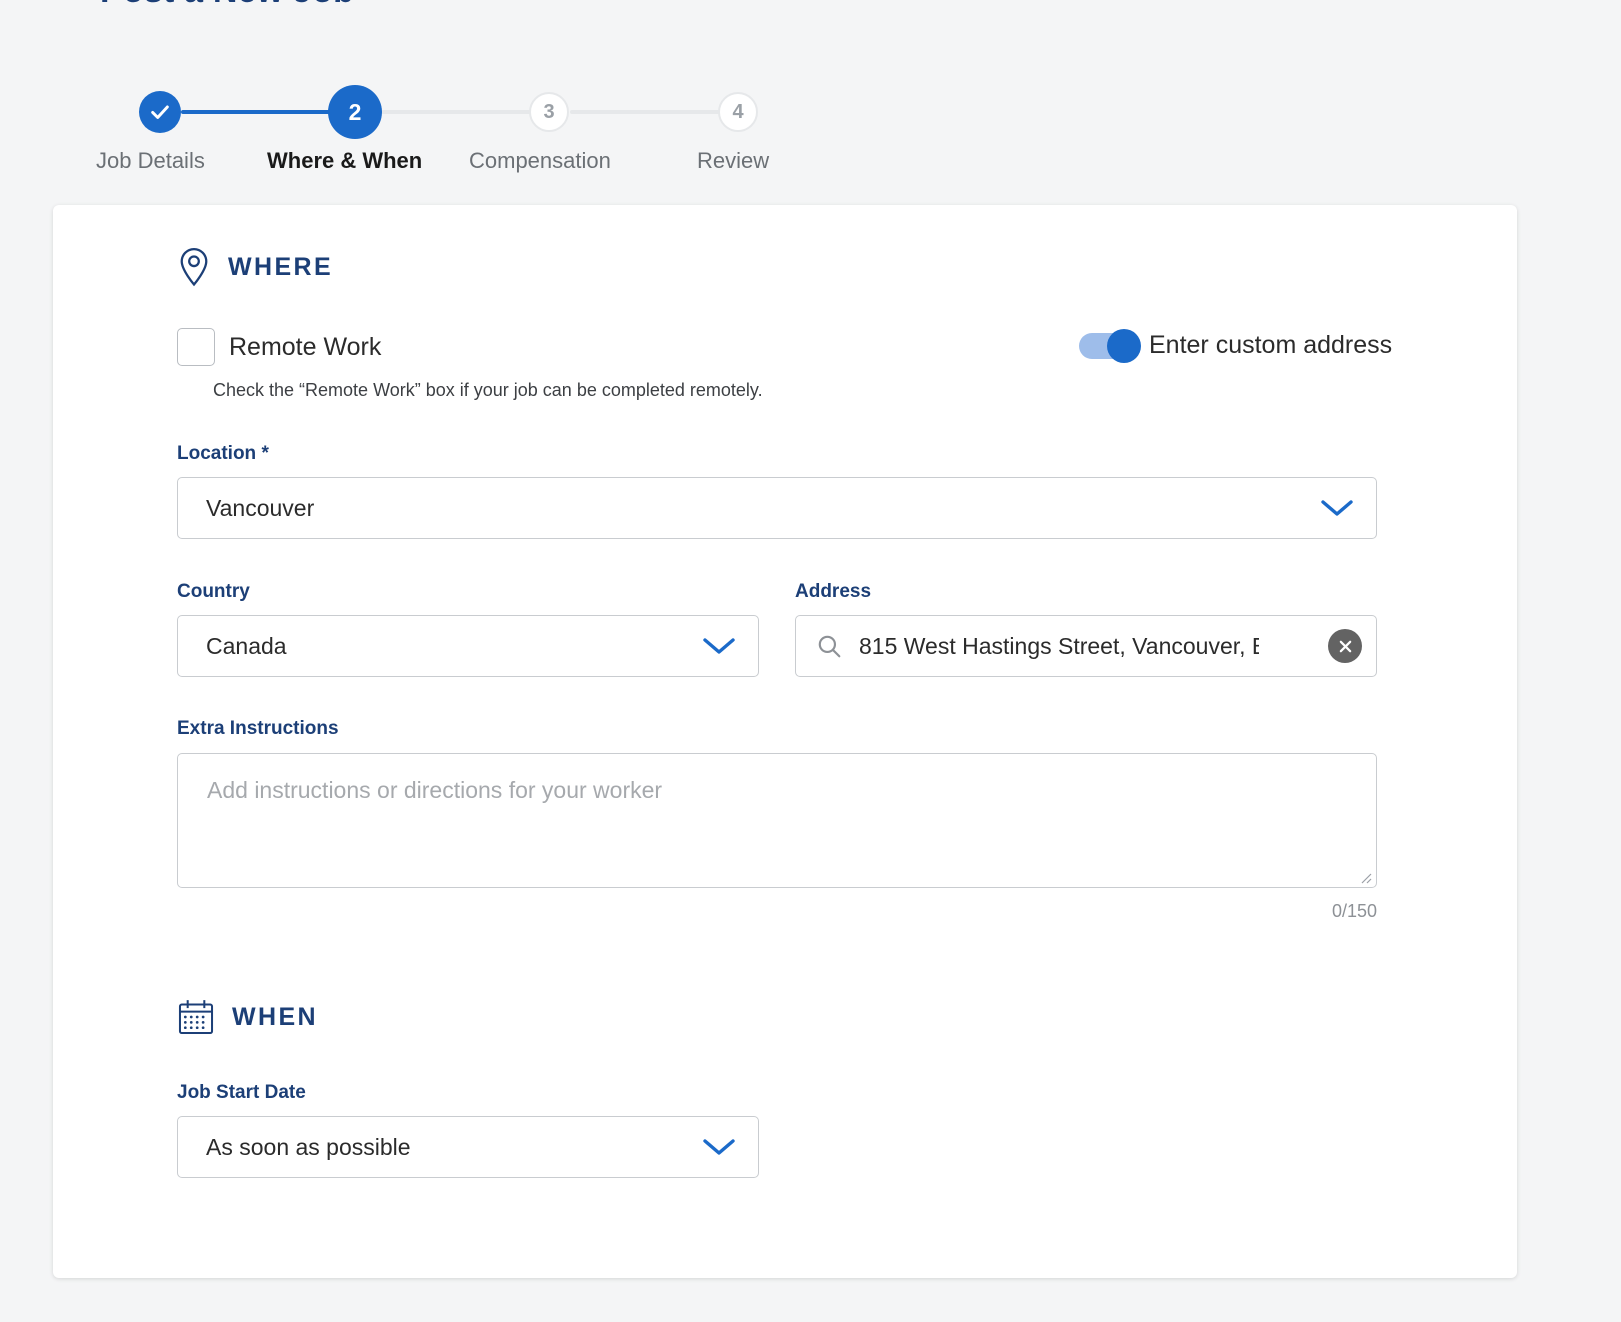 This screenshot has height=1322, width=1621. What do you see at coordinates (829, 646) in the screenshot?
I see `search-icon` at bounding box center [829, 646].